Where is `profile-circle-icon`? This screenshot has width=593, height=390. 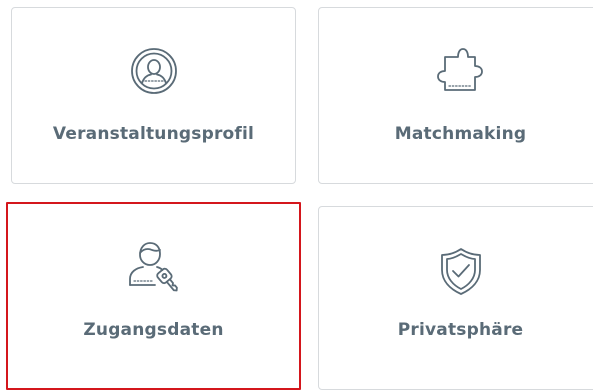 profile-circle-icon is located at coordinates (154, 71).